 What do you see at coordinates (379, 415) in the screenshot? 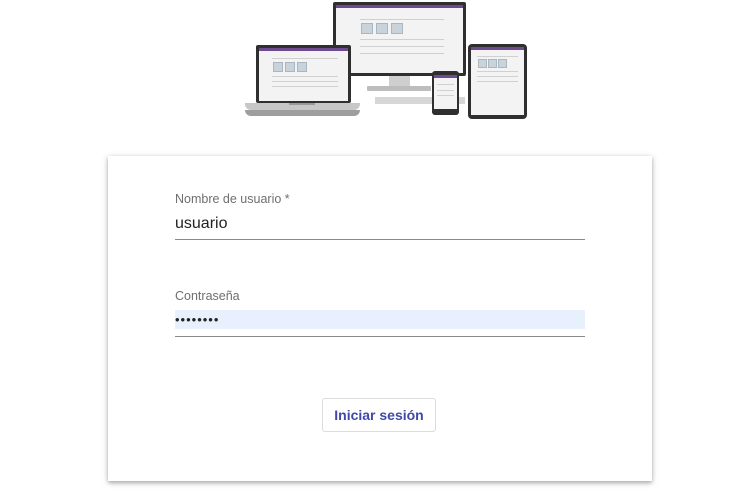
I see `login-button: Iniciar sesión` at bounding box center [379, 415].